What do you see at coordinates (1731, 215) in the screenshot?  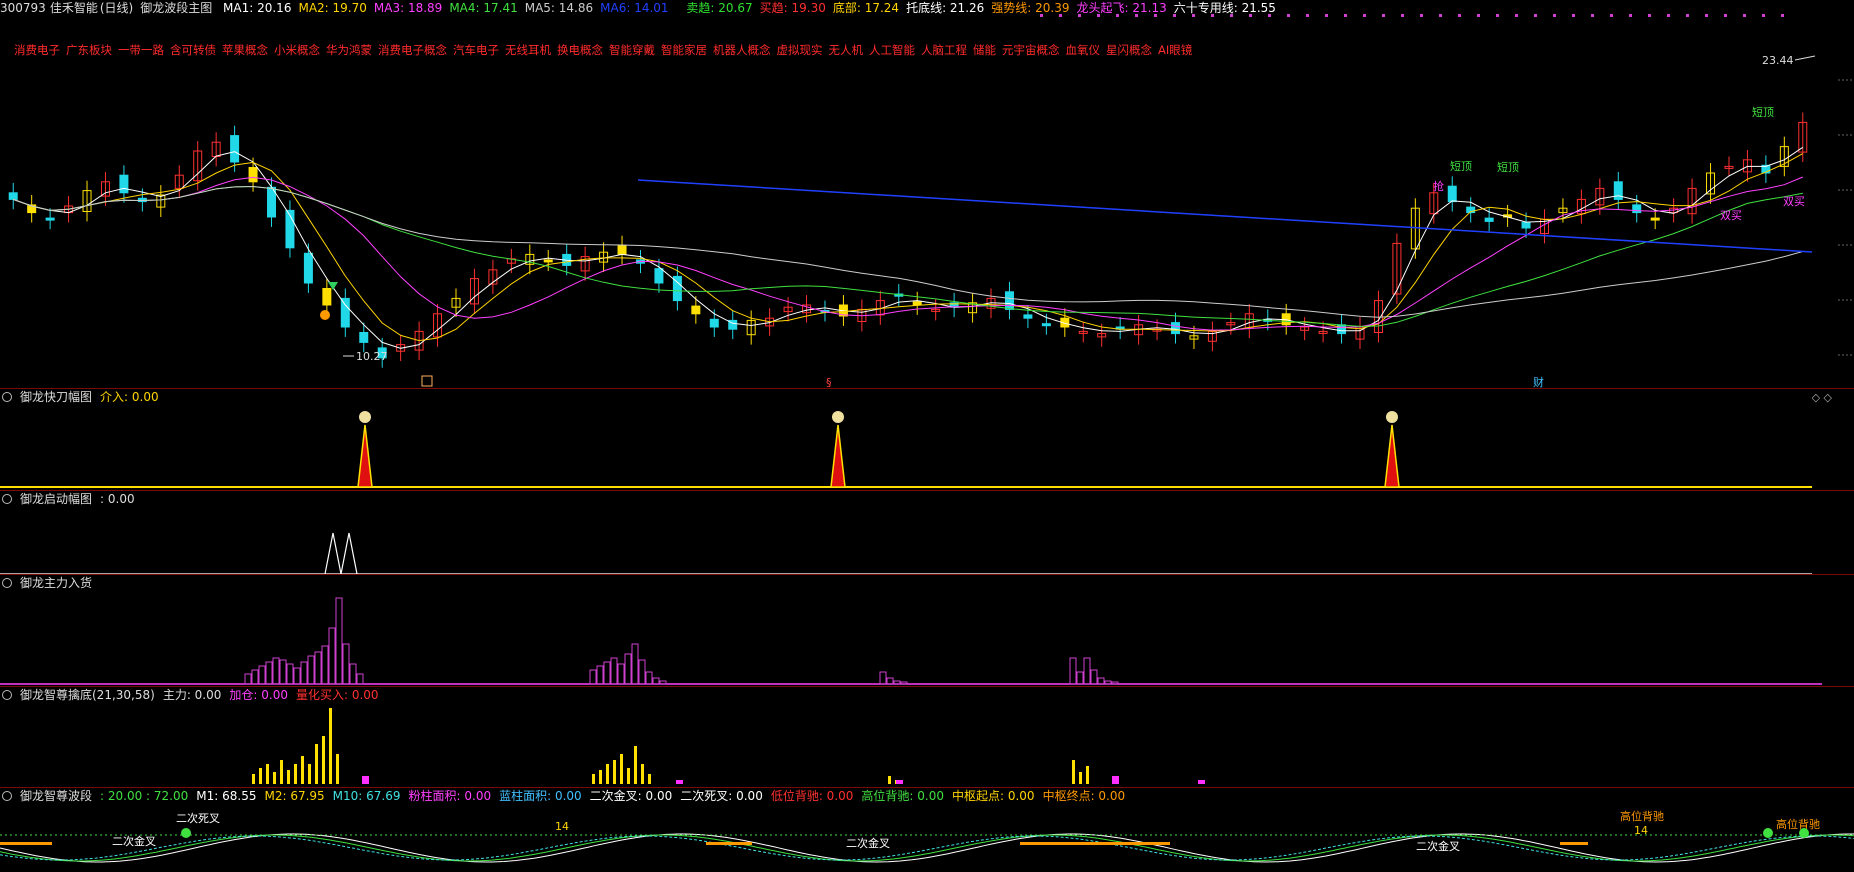 I see `chart-tag: 双买` at bounding box center [1731, 215].